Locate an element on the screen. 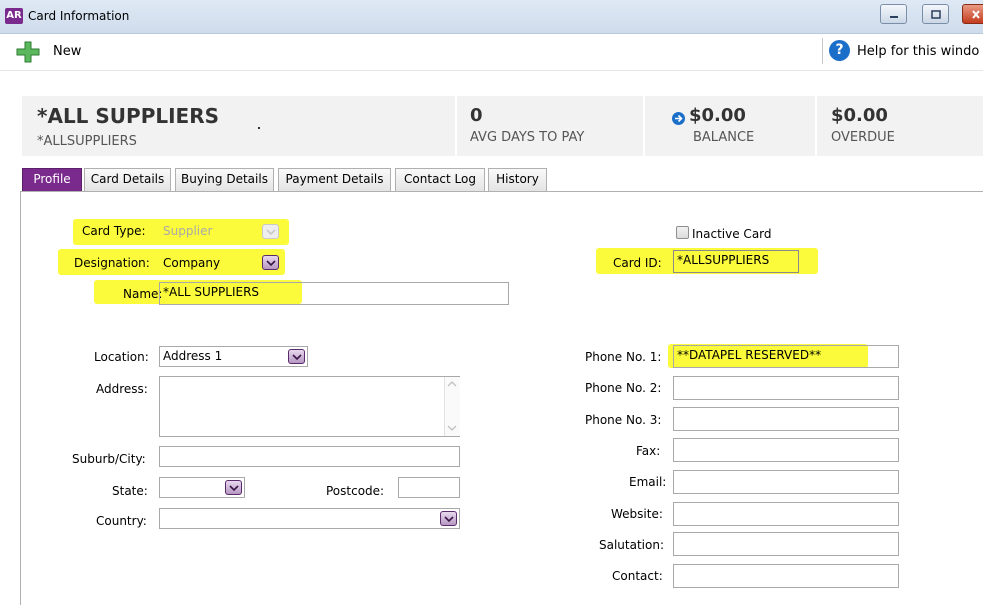  card-type-label: Card Type: is located at coordinates (114, 231).